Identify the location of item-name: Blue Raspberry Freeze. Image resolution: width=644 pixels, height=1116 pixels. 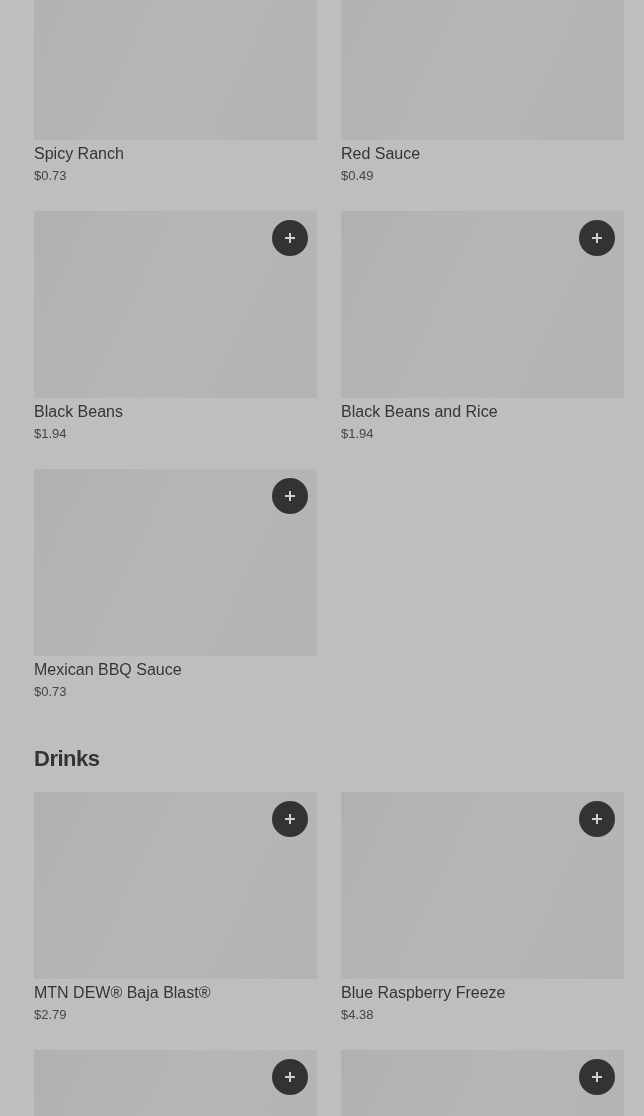
(423, 993).